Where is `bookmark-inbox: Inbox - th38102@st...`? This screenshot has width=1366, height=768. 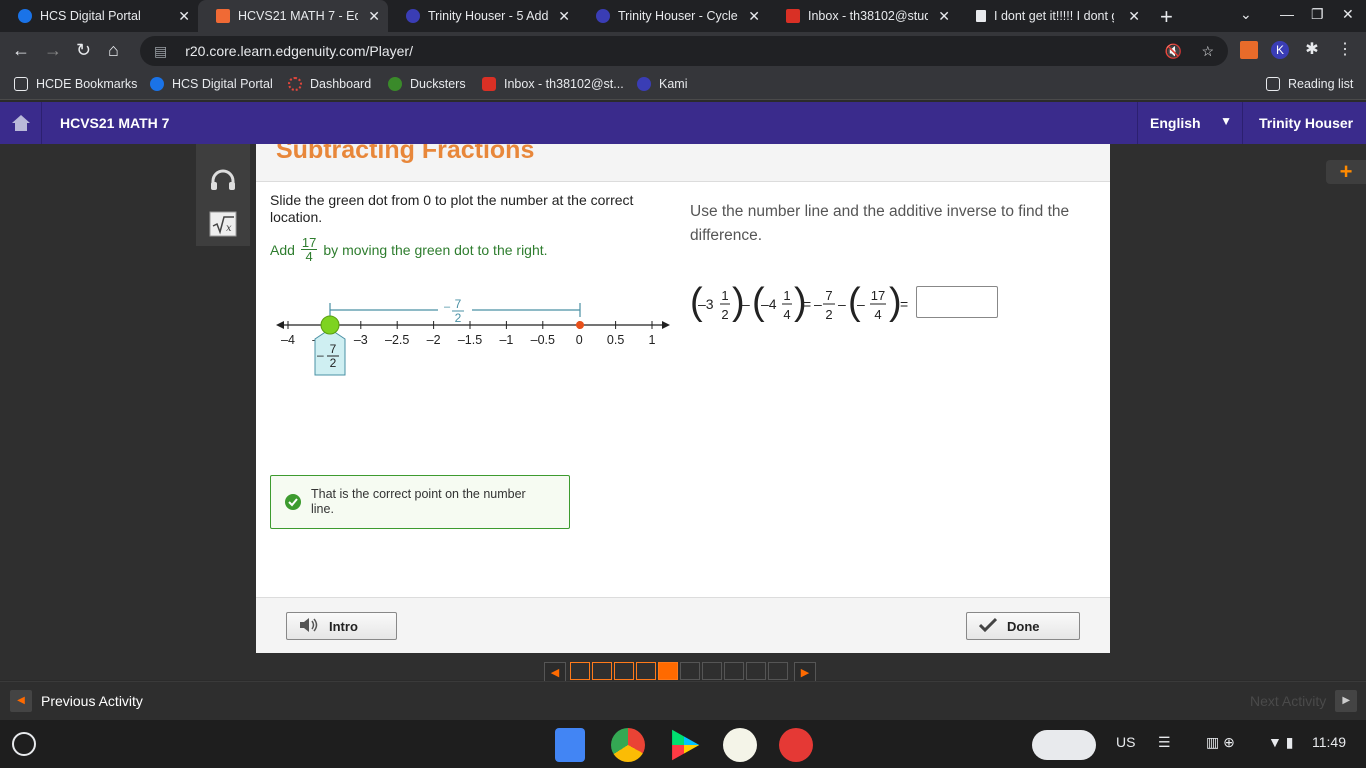
bookmark-inbox: Inbox - th38102@st... is located at coordinates (553, 84).